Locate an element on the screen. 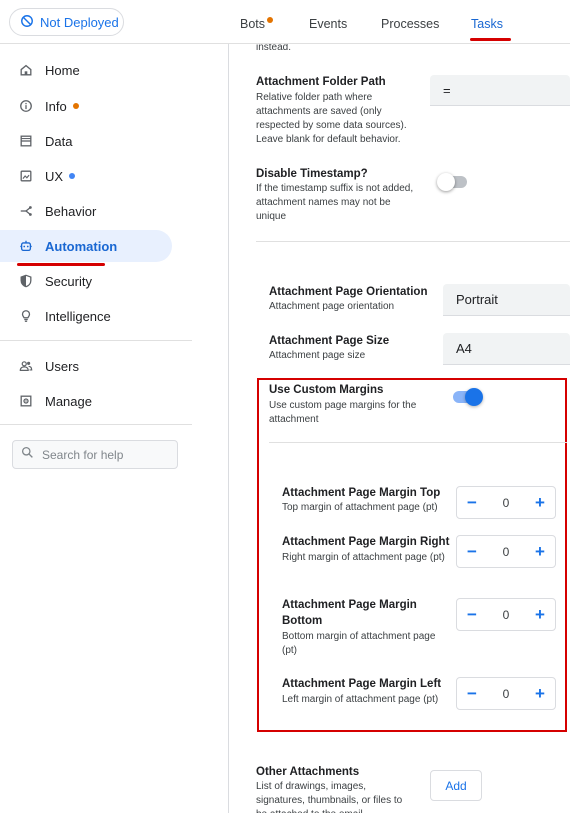 The height and width of the screenshot is (813, 570). sidebar-item-behavior: Behavior is located at coordinates (86, 211).